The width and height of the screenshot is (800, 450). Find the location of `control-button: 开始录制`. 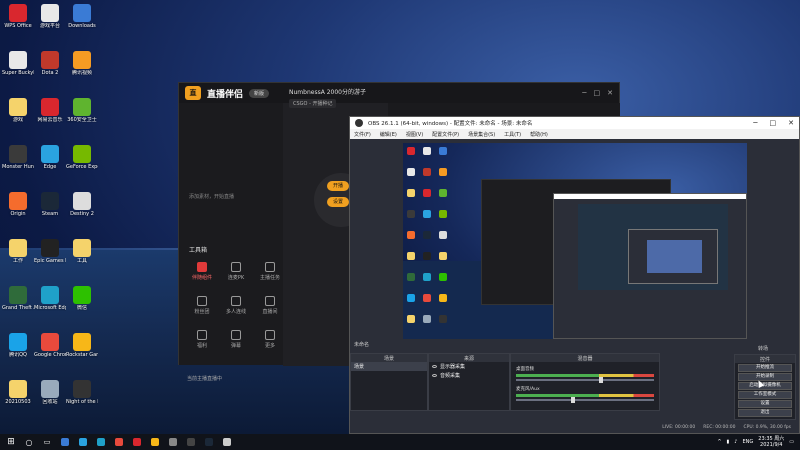

control-button: 开始录制 is located at coordinates (765, 377).